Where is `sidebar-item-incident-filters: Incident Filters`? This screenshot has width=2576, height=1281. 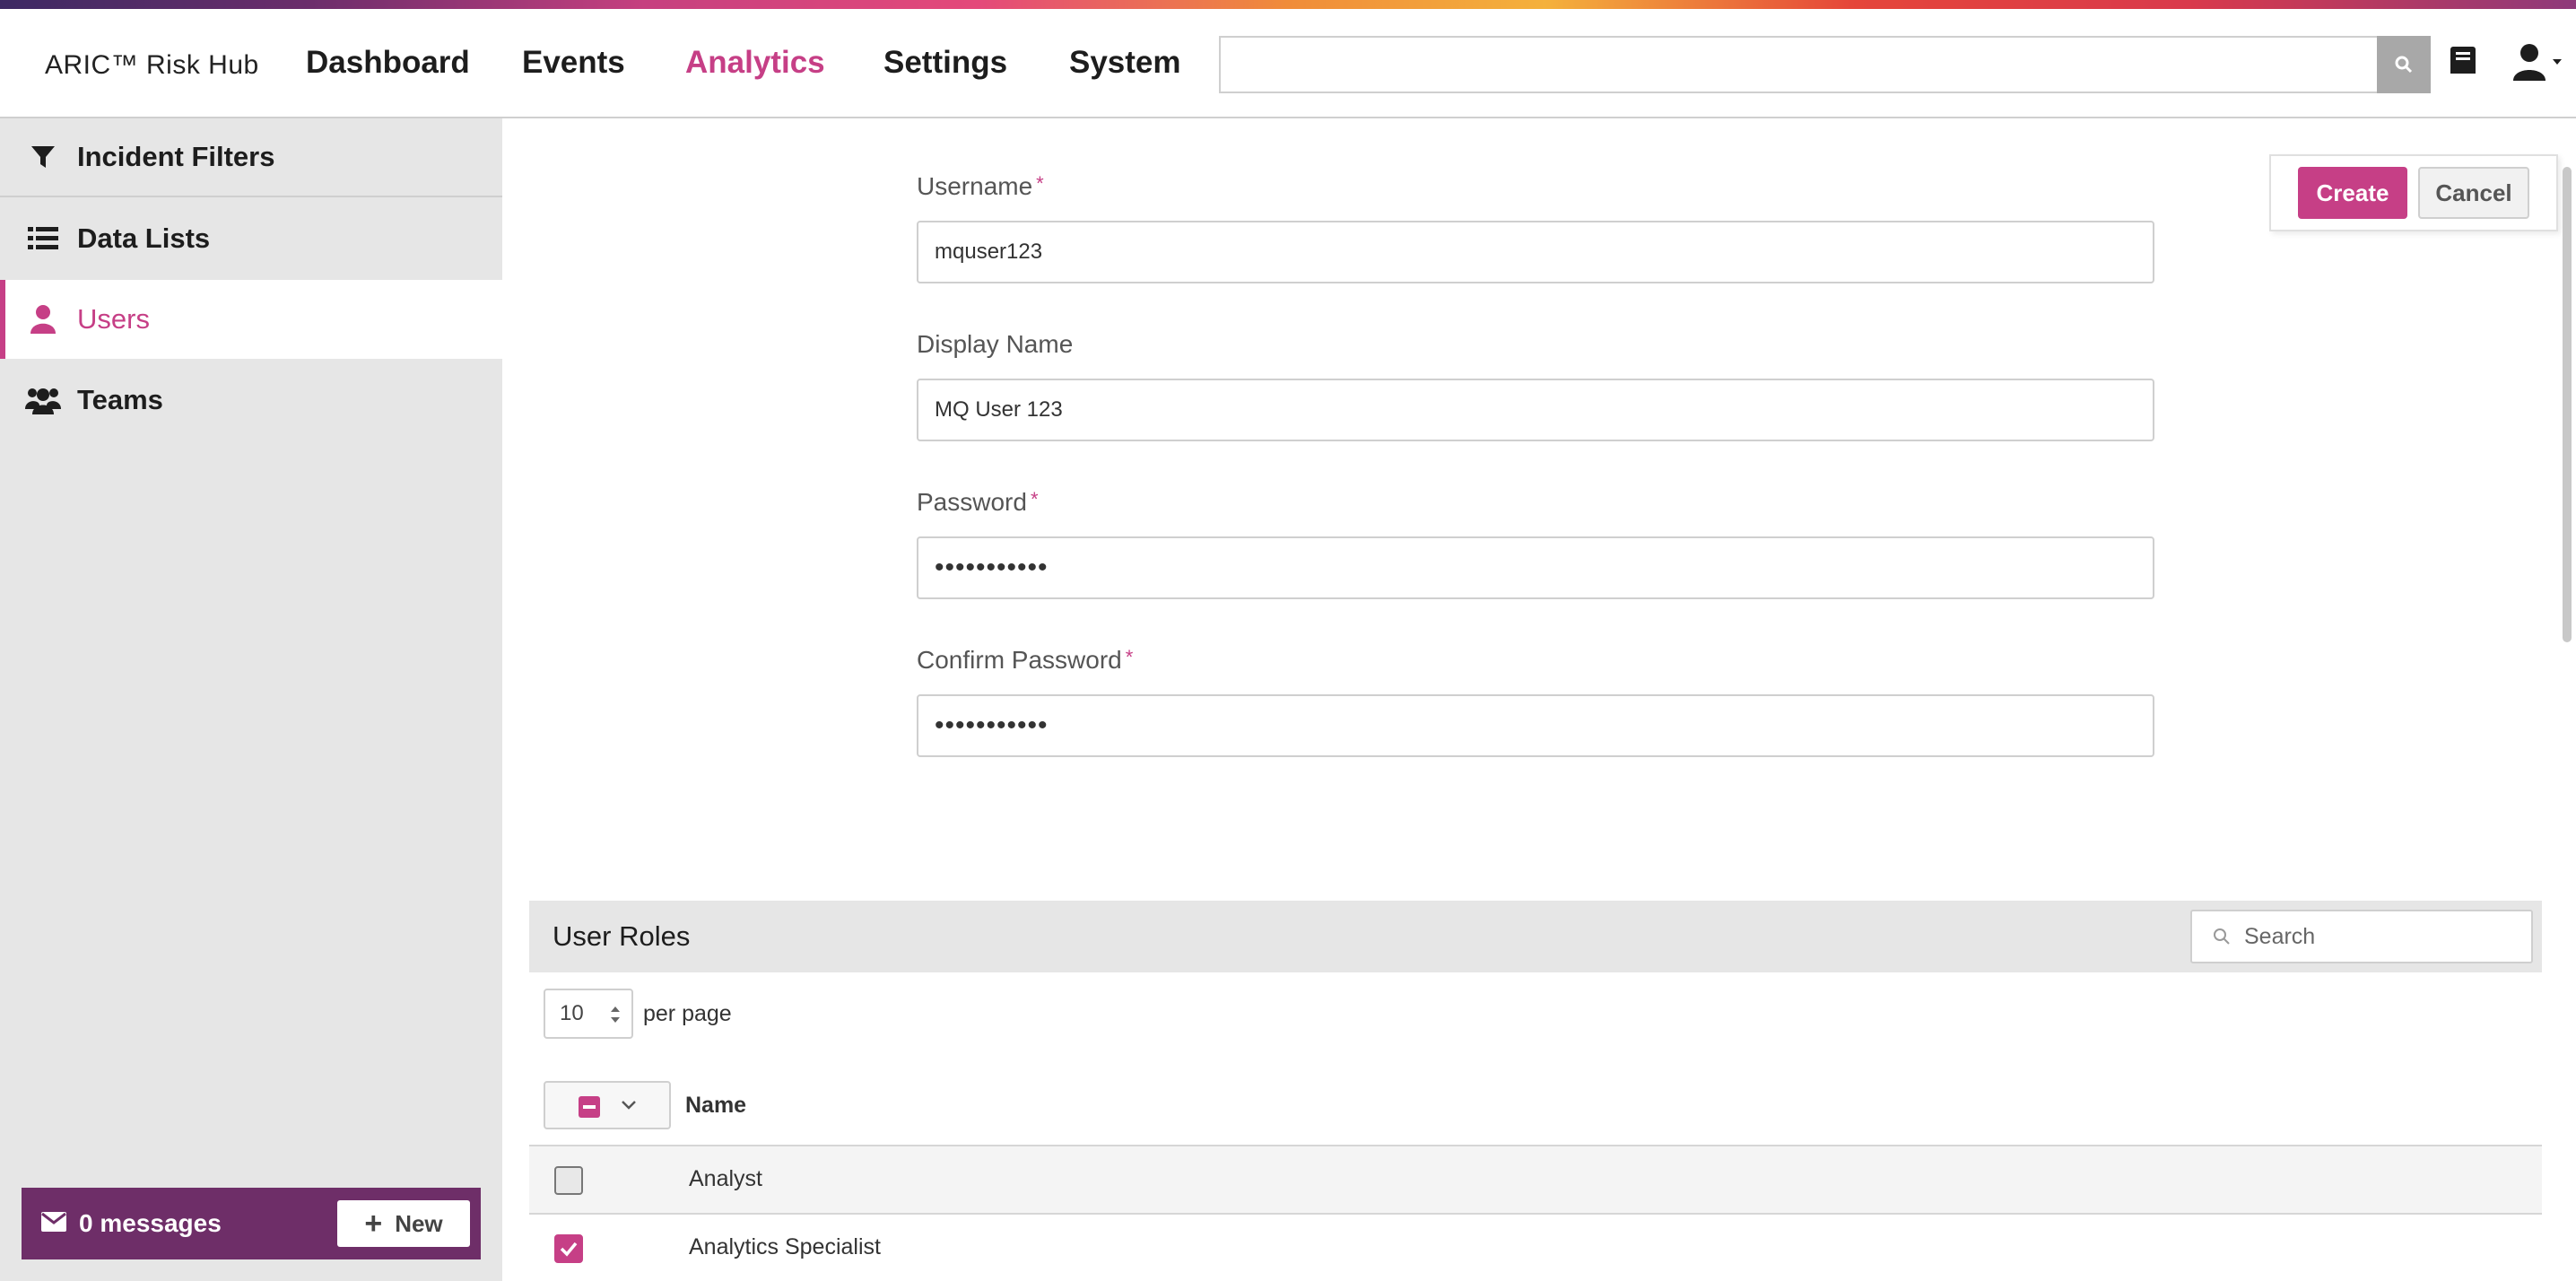
sidebar-item-incident-filters: Incident Filters is located at coordinates (251, 157).